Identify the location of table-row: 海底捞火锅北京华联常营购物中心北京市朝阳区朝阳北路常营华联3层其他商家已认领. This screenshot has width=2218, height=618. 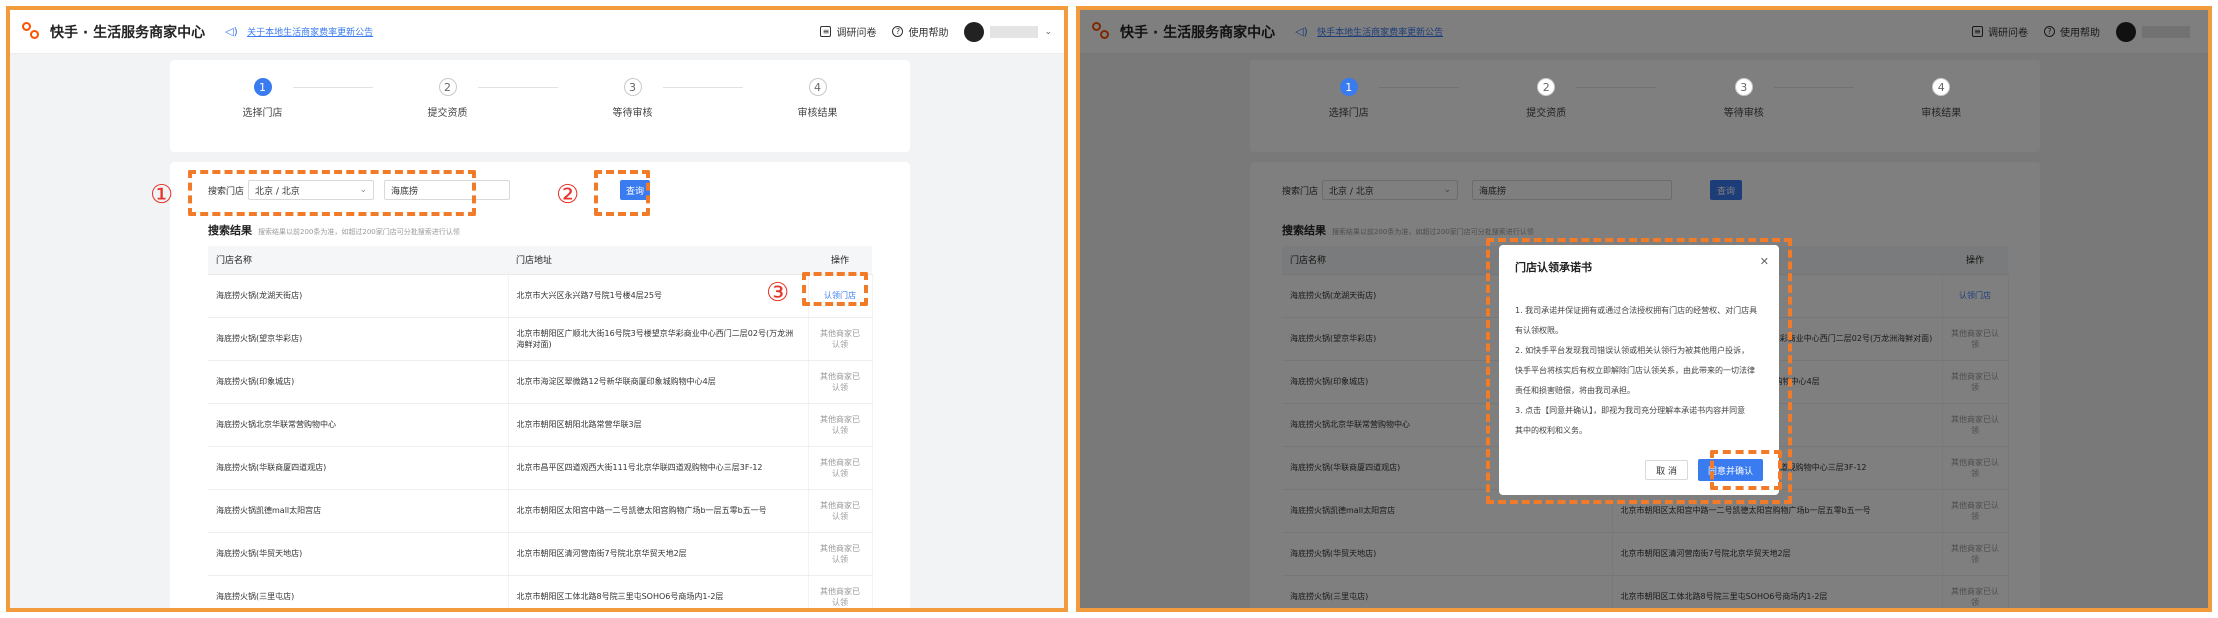
(540, 425).